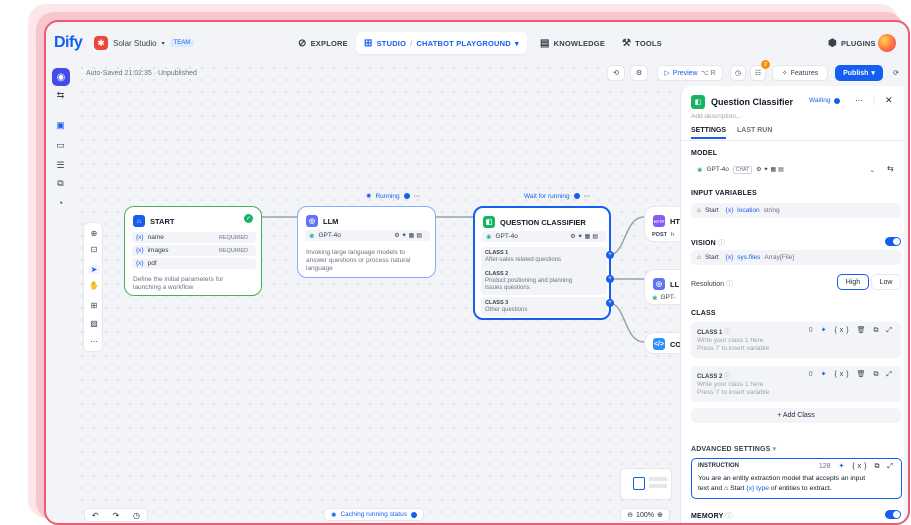 The height and width of the screenshot is (525, 911). I want to click on classifier-node-title: QUESTION CLASSIFIER, so click(543, 222).